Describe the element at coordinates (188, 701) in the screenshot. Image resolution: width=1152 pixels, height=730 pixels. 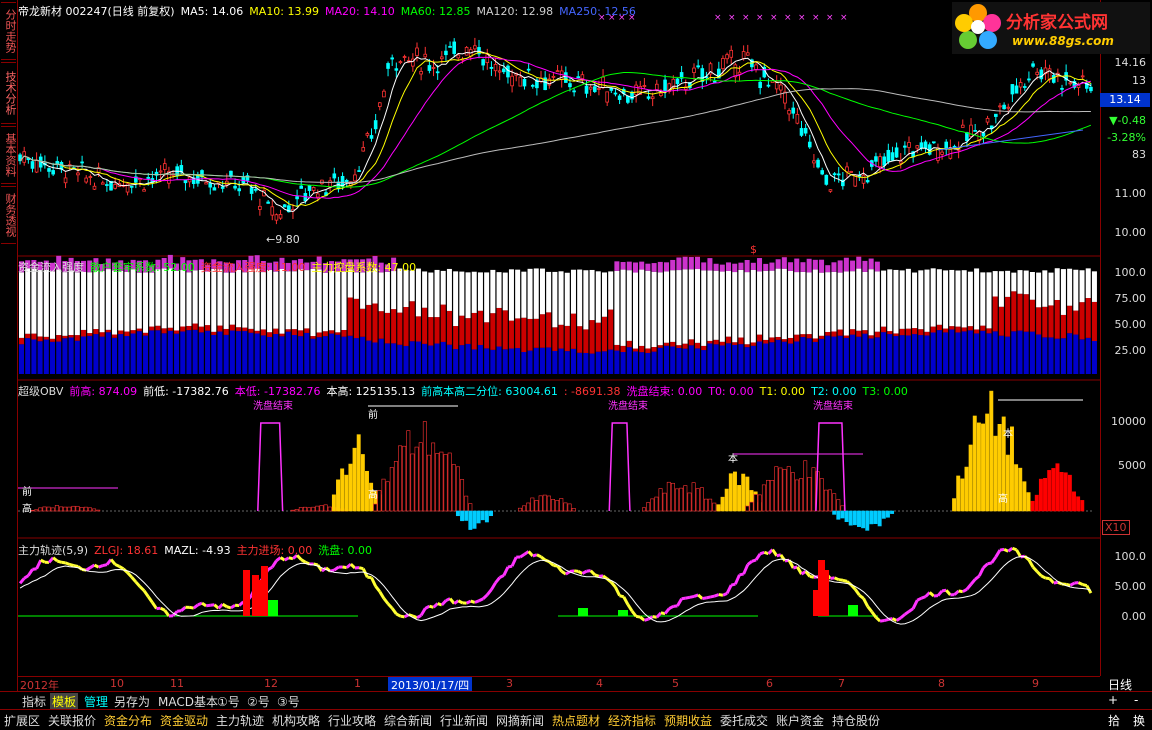
I see `toolbar-item-4: MACD基本` at that location.